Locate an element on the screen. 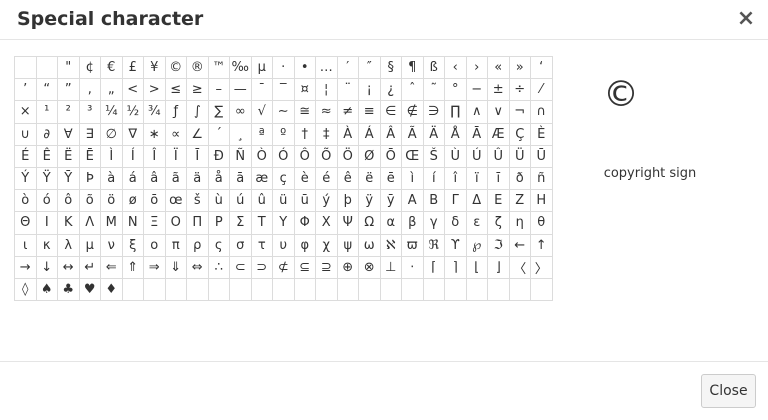  character-cell: ≠ is located at coordinates (347, 112).